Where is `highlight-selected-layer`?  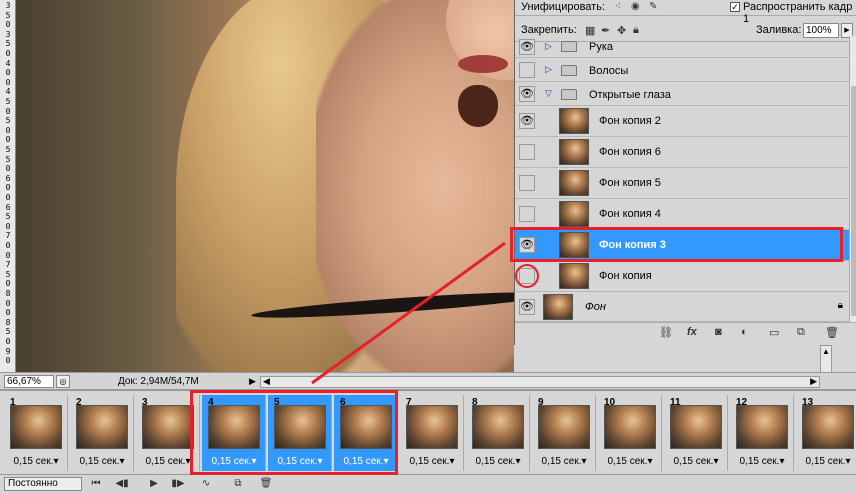 highlight-selected-layer is located at coordinates (676, 244).